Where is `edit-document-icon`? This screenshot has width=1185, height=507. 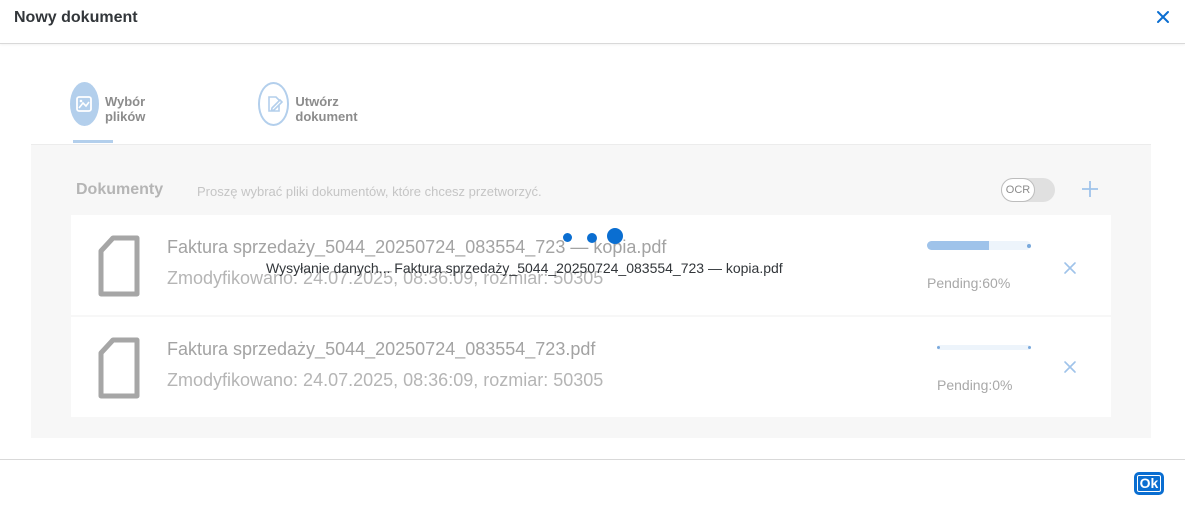 edit-document-icon is located at coordinates (274, 104).